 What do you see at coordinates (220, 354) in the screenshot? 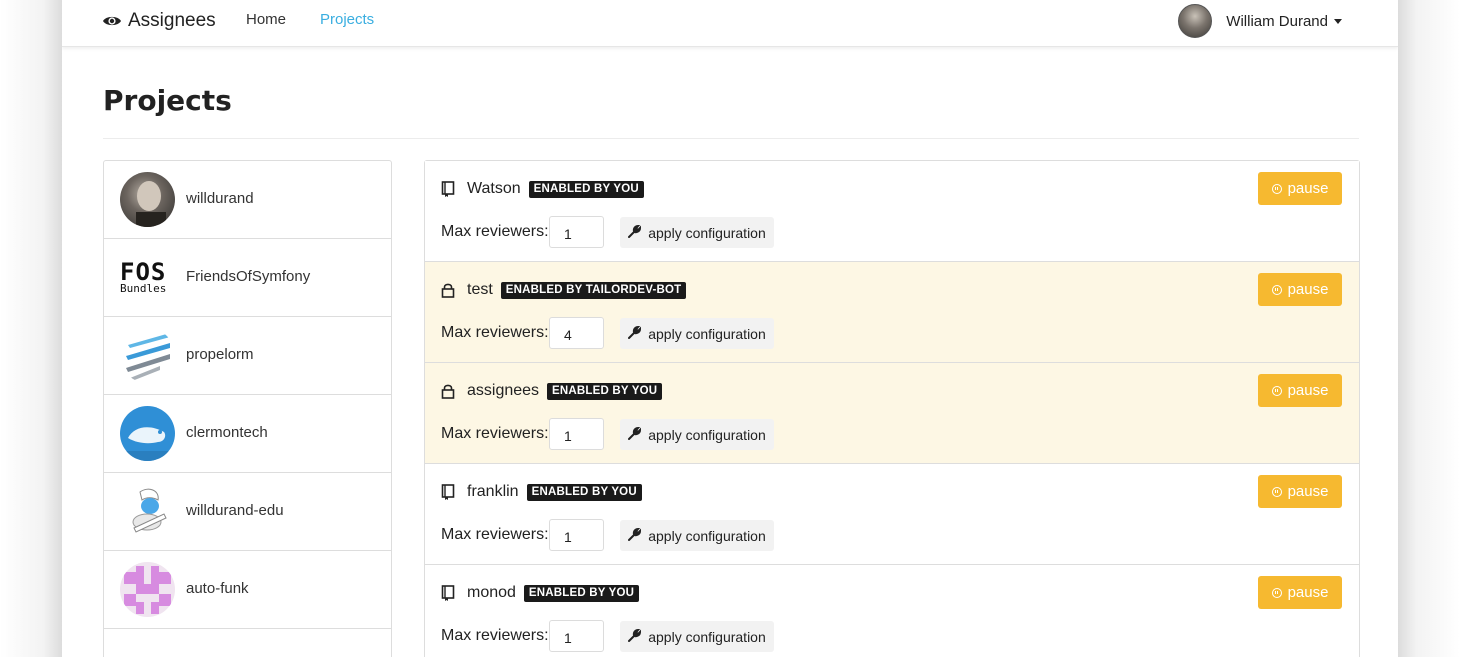
I see `org-name: propelorm` at bounding box center [220, 354].